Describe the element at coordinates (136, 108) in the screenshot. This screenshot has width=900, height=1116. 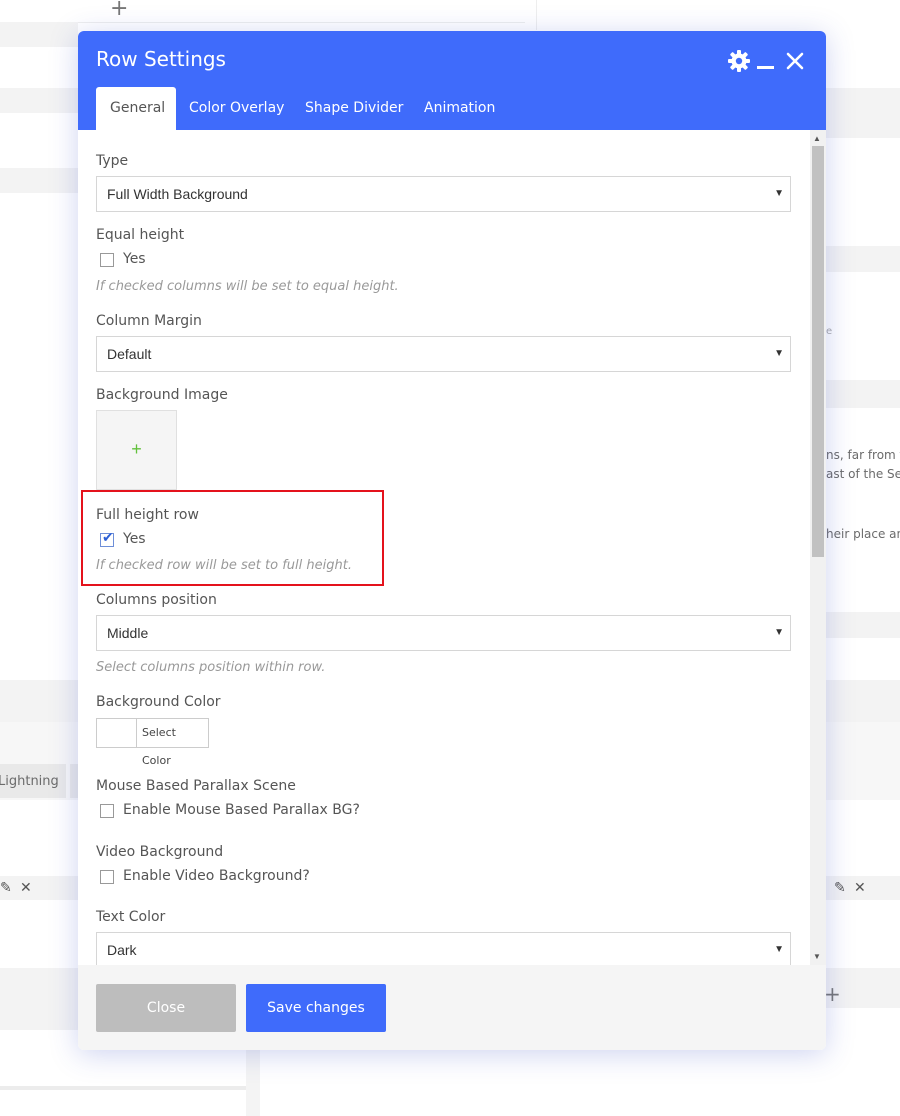
I see `tab-general: General` at that location.